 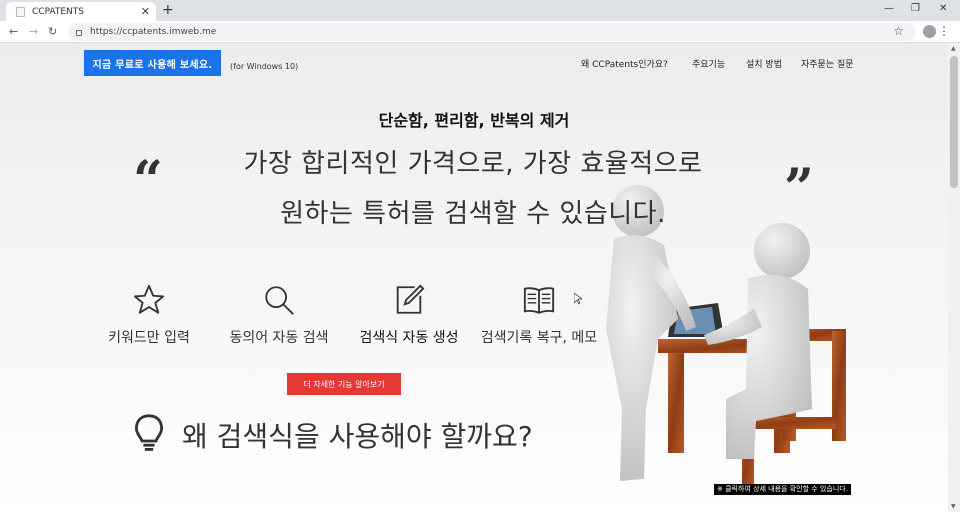 What do you see at coordinates (473, 164) in the screenshot?
I see `hero-headline-line1: 가장 합리적인 가격으로, 가장 효율적으로` at bounding box center [473, 164].